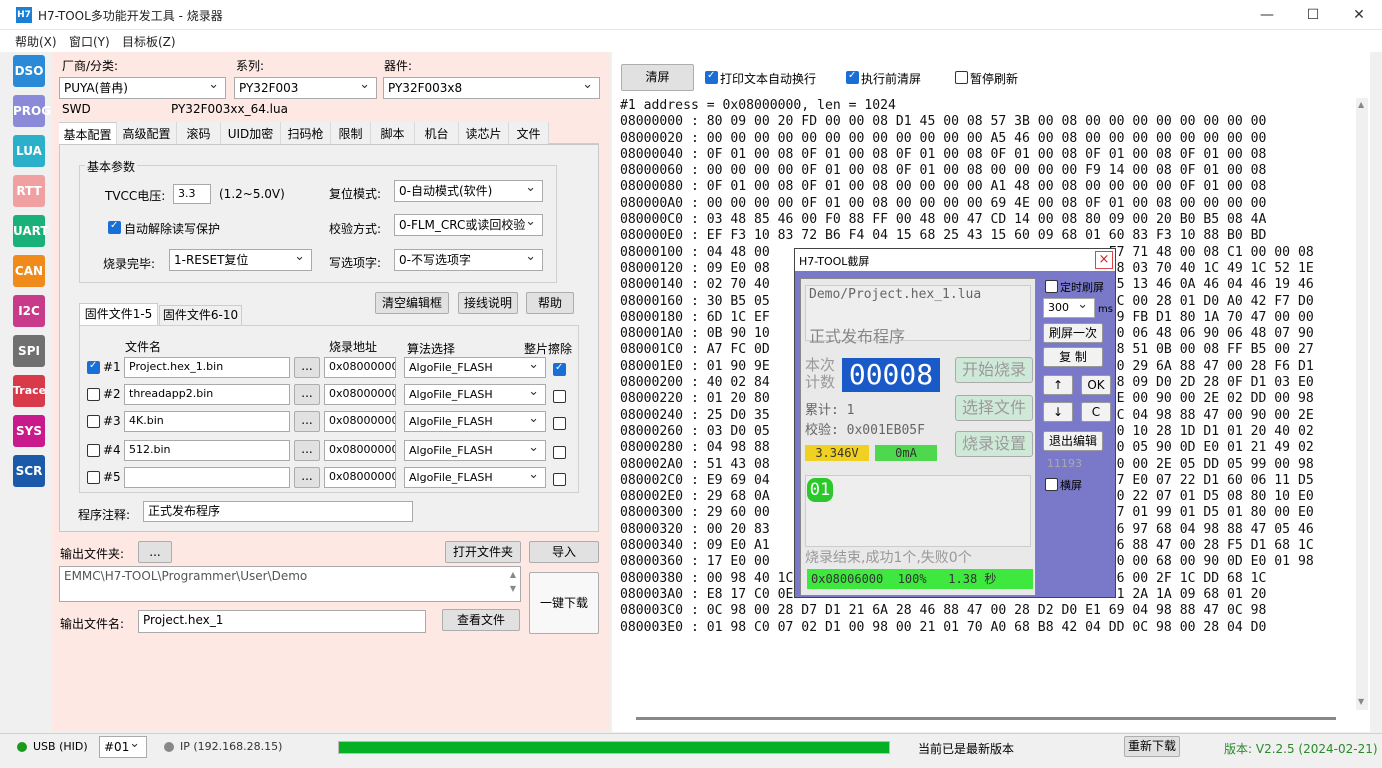 The image size is (1382, 768). Describe the element at coordinates (657, 77) in the screenshot. I see `clear-screen-button: 清屏` at that location.